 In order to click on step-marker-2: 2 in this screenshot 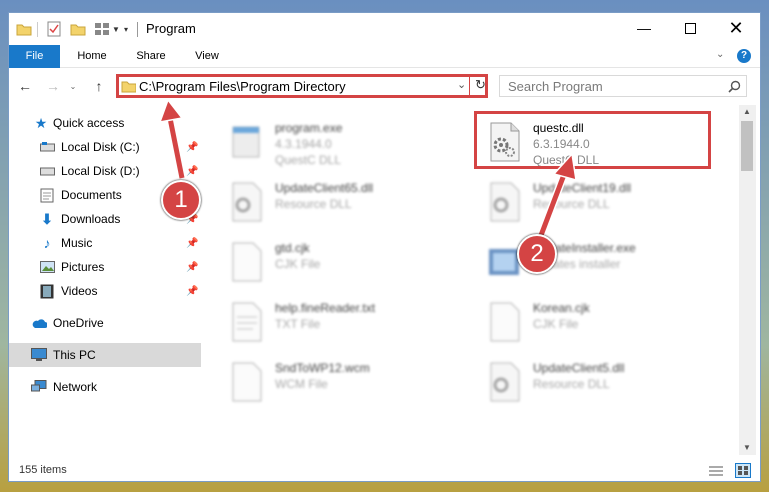, I will do `click(537, 254)`.